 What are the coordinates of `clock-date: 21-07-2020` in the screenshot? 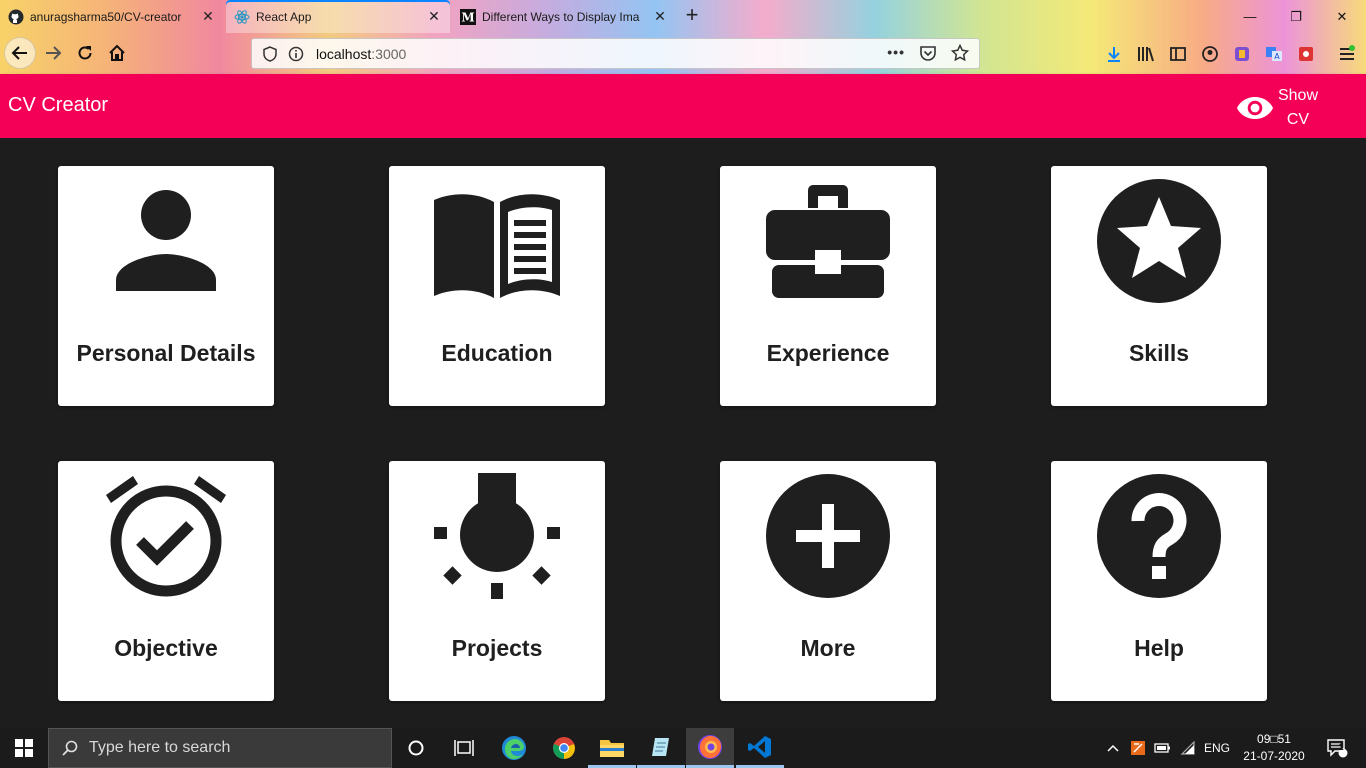 It's located at (1274, 756).